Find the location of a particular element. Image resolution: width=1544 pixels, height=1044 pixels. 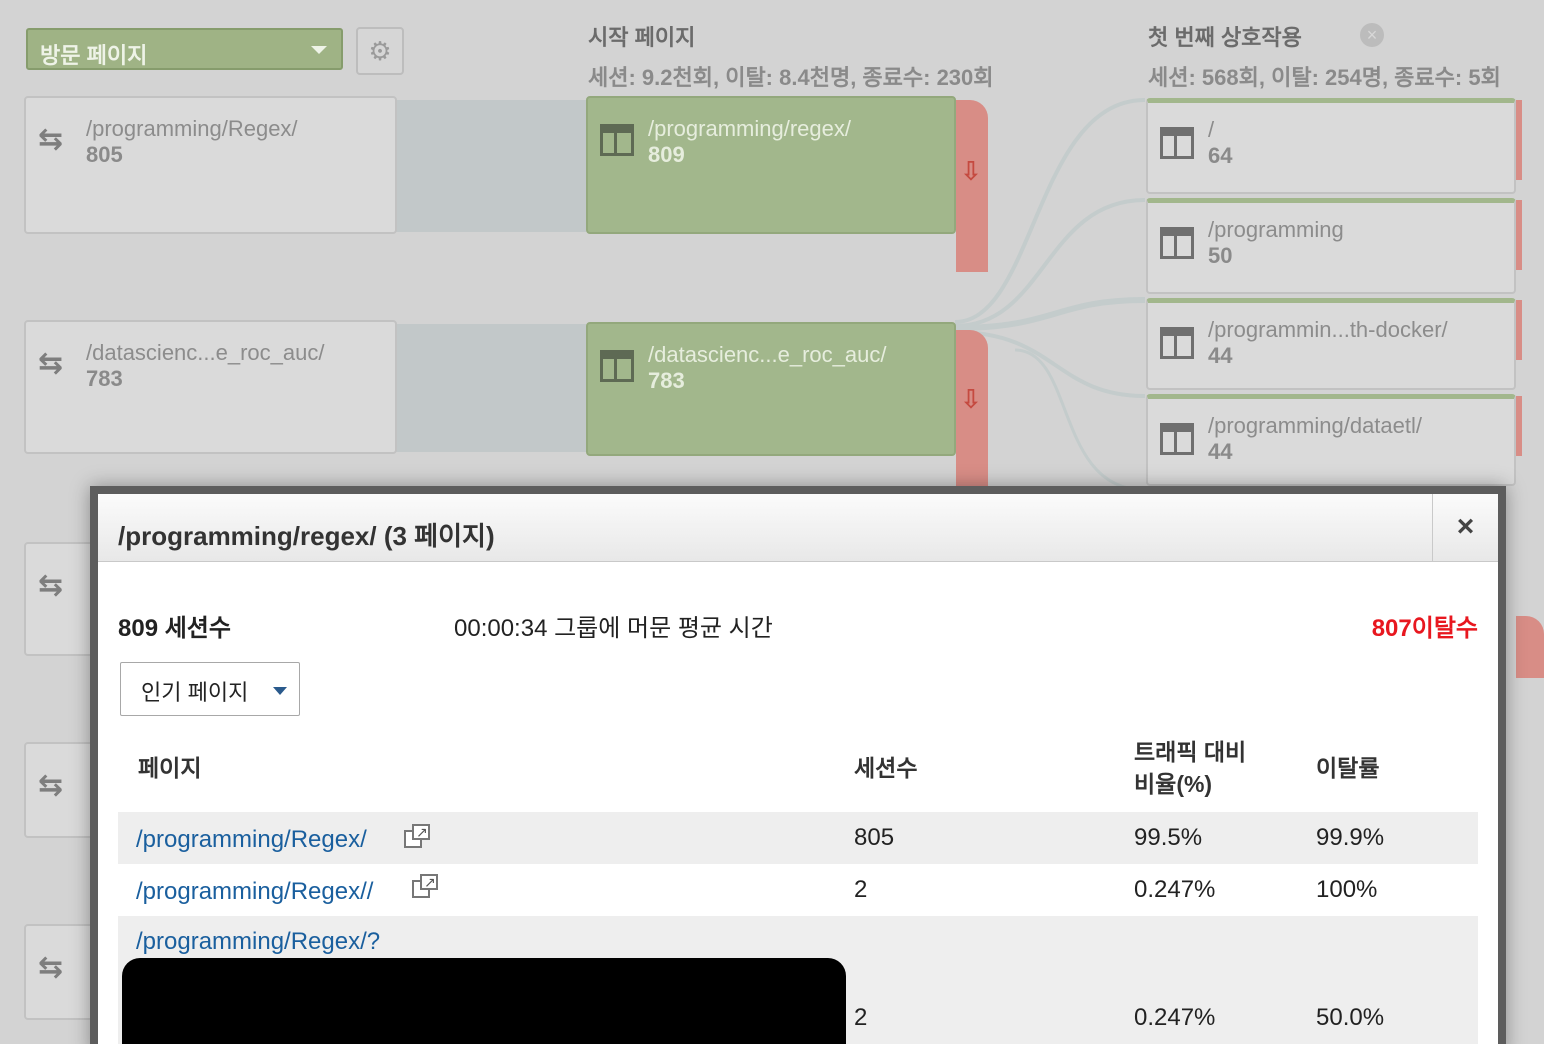

col-header-page: 페이지 is located at coordinates (169, 768).